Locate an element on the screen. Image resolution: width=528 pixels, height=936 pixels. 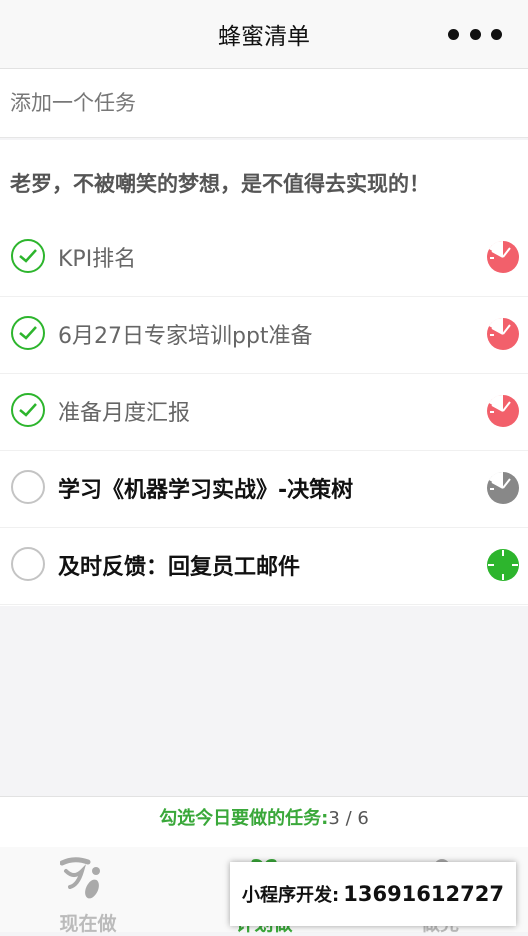
task-label: KPI排名 is located at coordinates (97, 259).